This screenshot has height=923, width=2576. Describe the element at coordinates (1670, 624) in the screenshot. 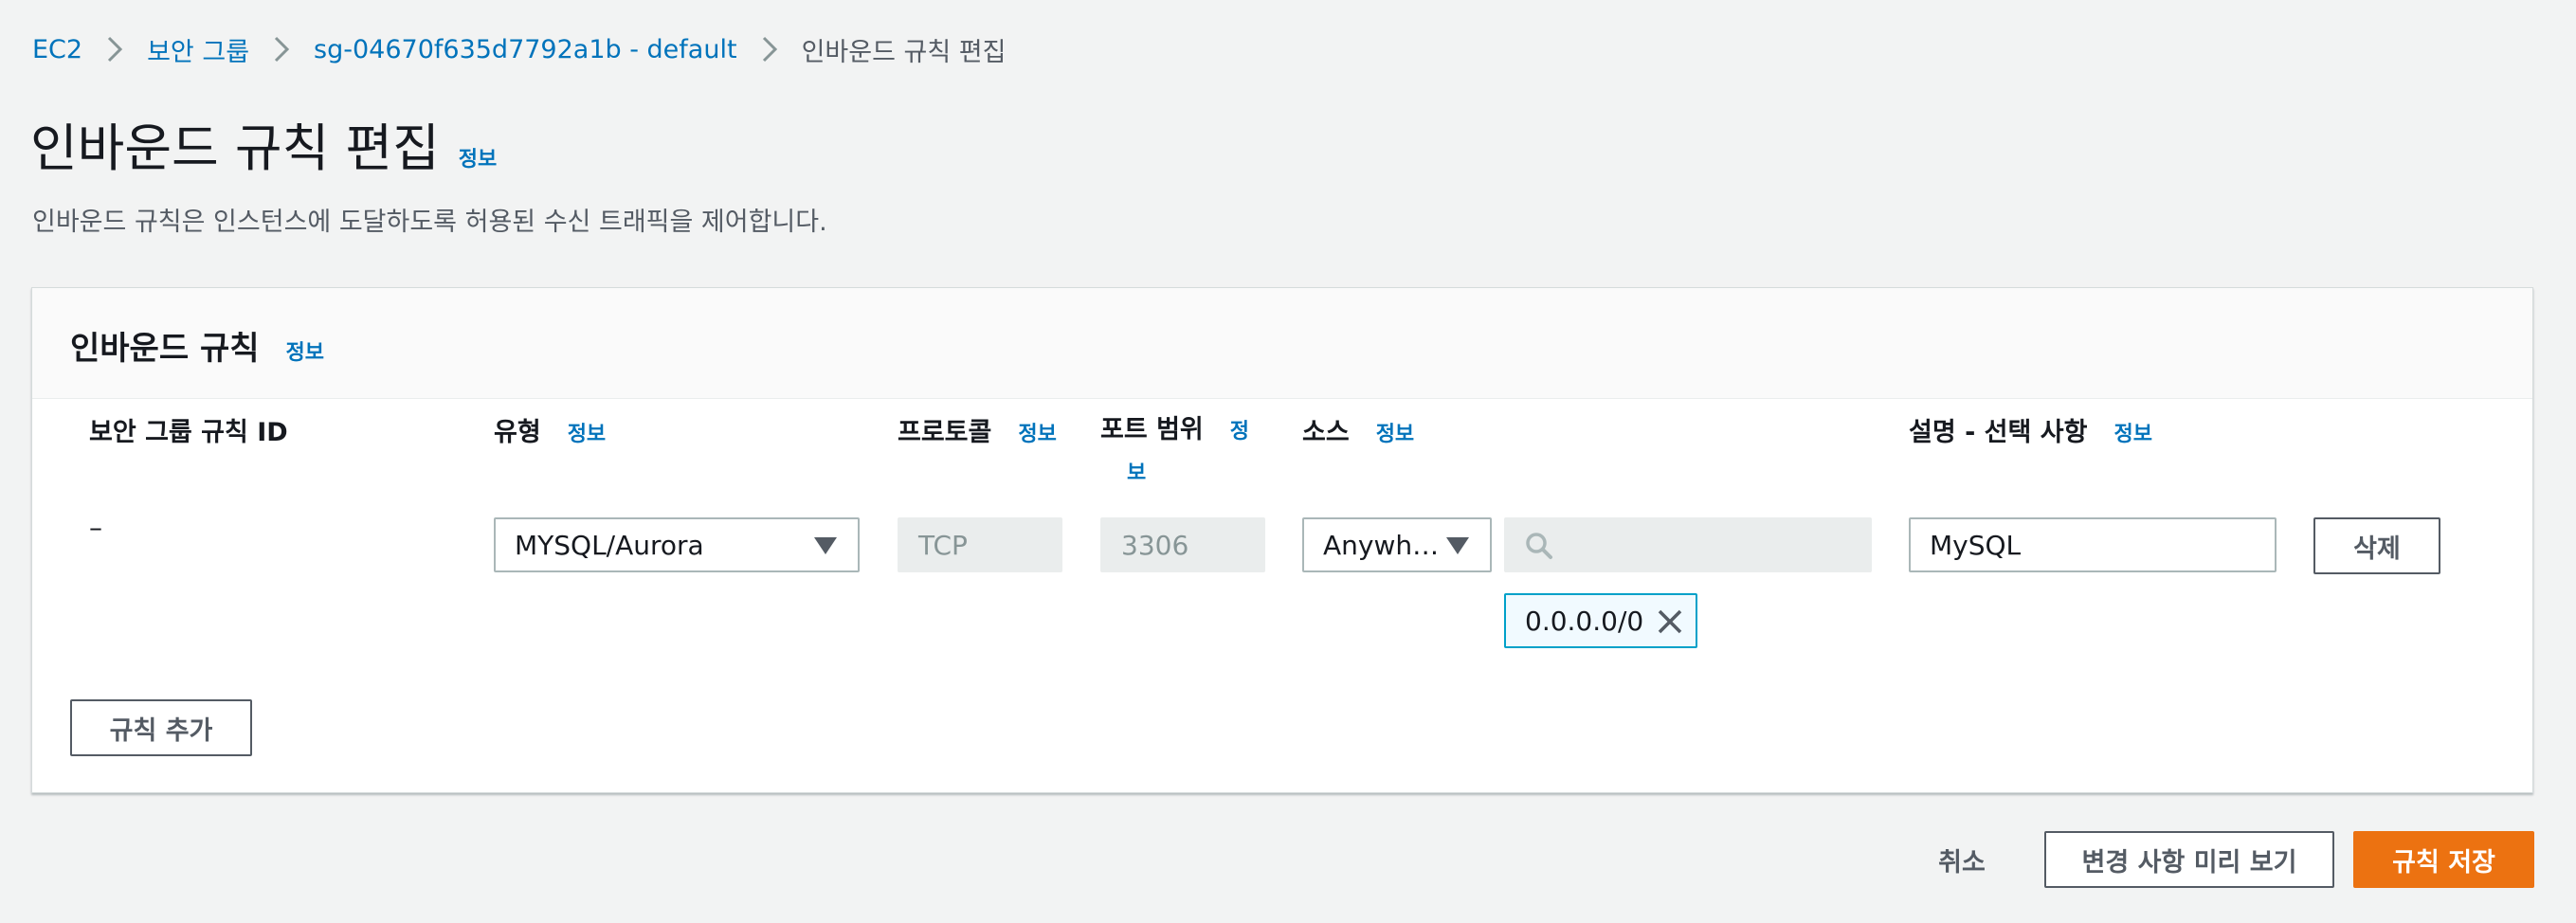

I see `close-icon` at that location.